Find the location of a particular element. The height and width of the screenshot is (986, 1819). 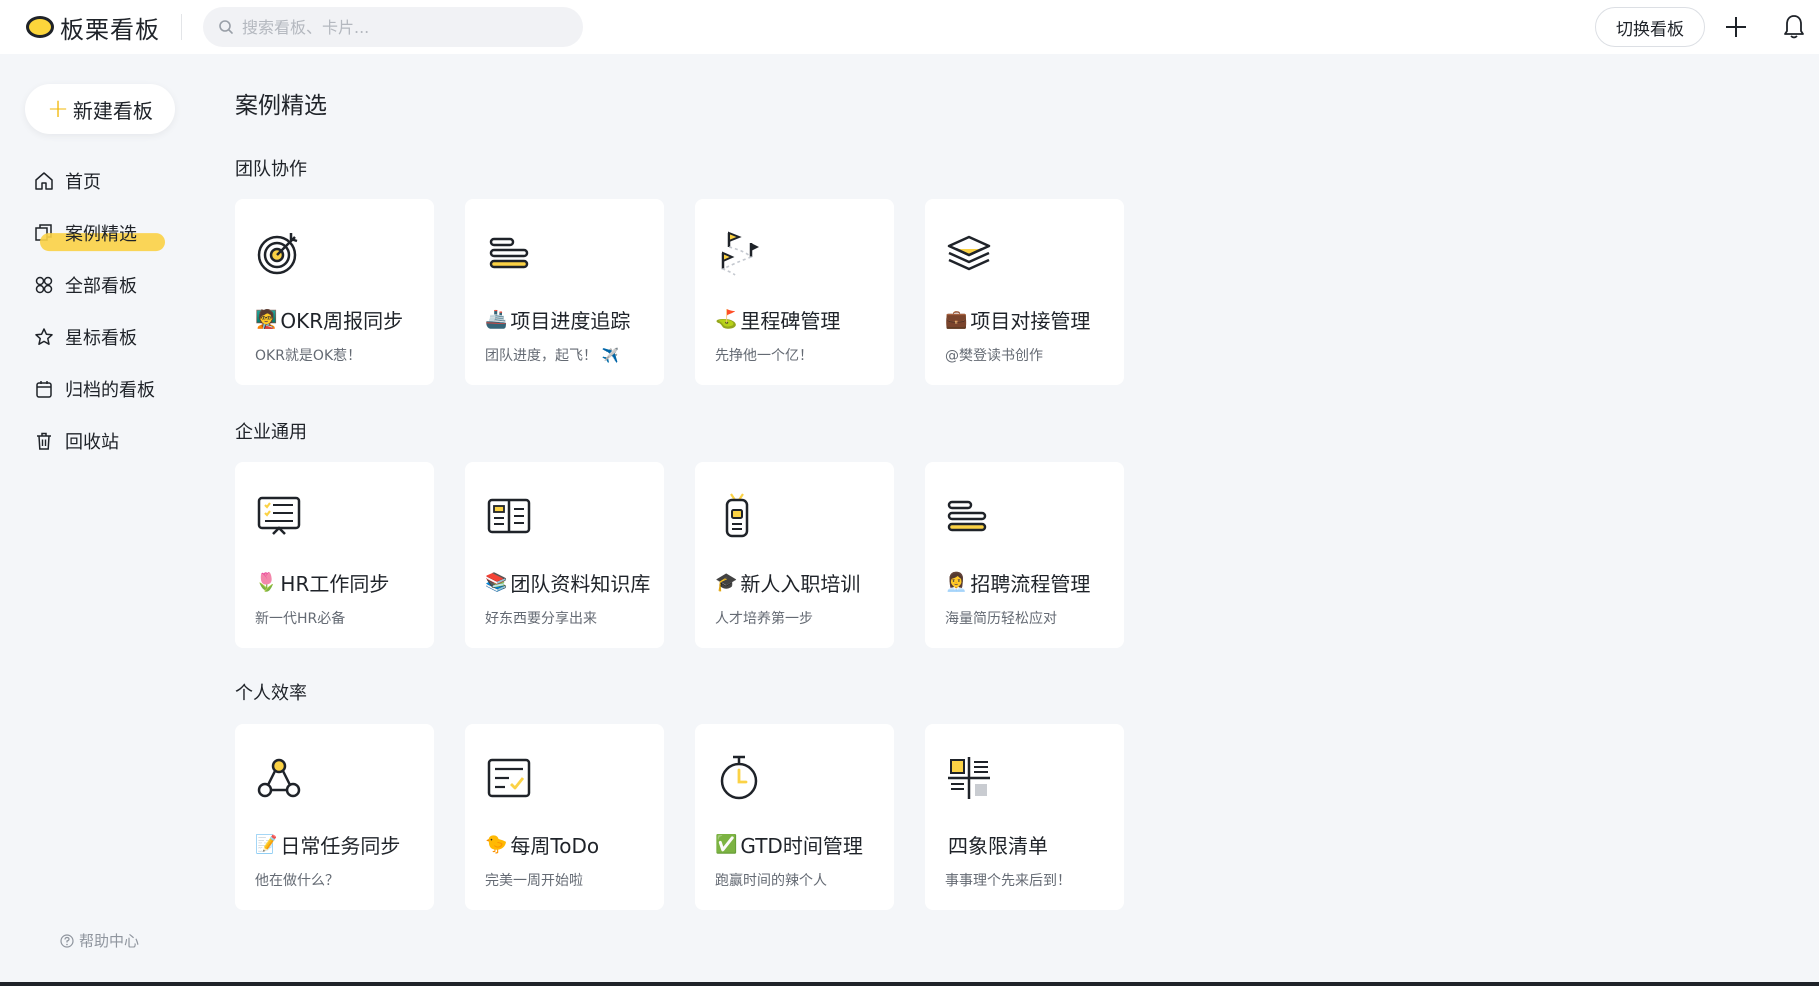

grid-icon is located at coordinates (44, 285).